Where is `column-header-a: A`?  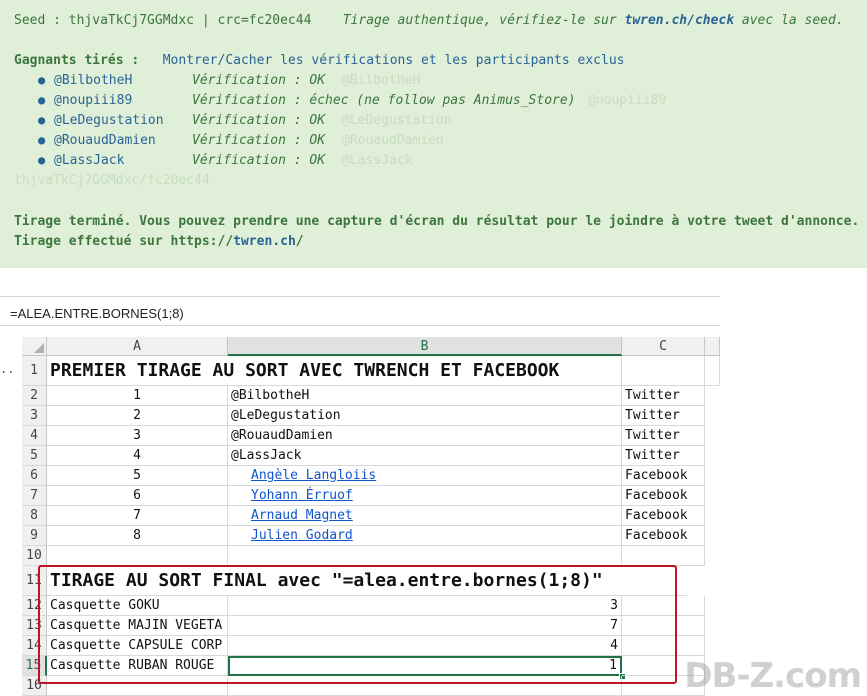
column-header-a: A is located at coordinates (137, 346).